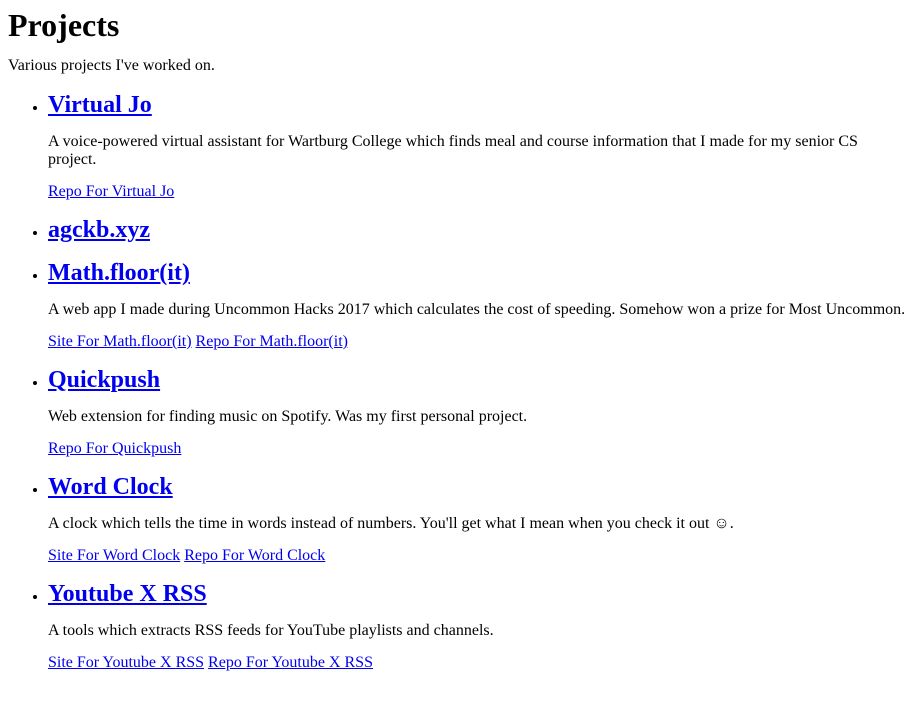 The height and width of the screenshot is (723, 915). Describe the element at coordinates (127, 594) in the screenshot. I see `project-link-youtube-x-rss: Youtube X RSS` at that location.